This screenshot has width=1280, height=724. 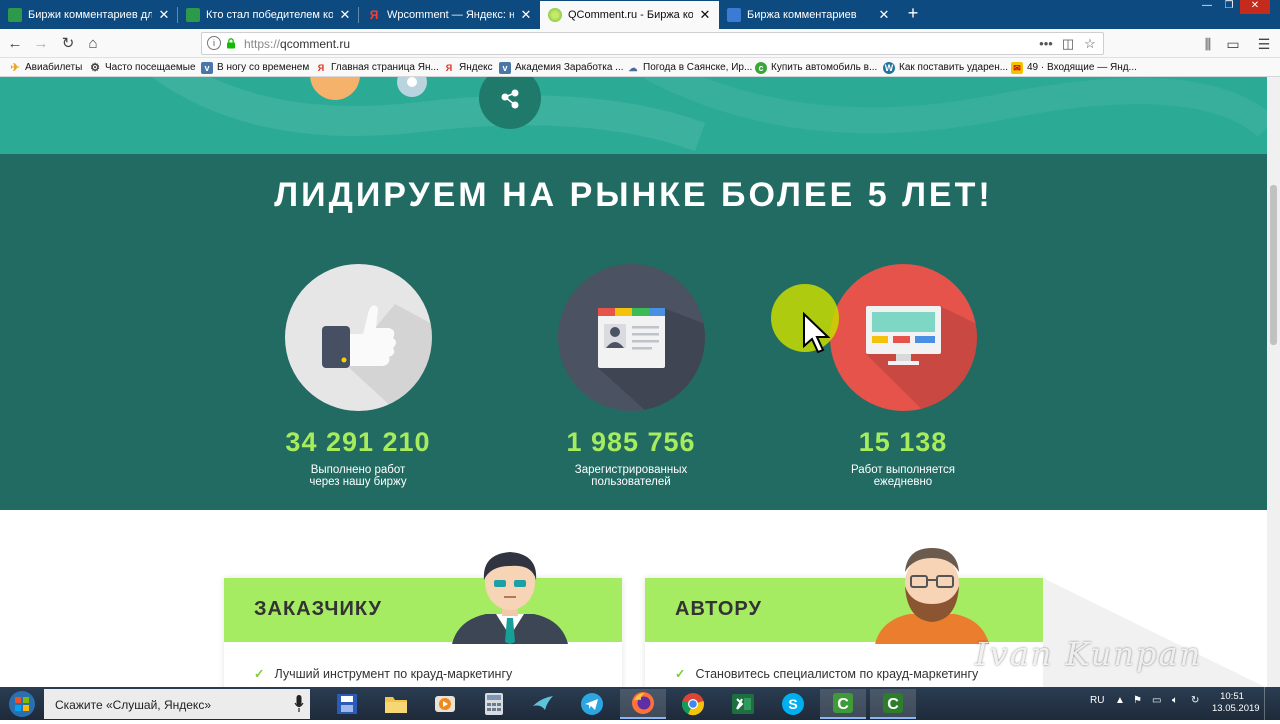 What do you see at coordinates (318, 609) in the screenshot?
I see `card-title: ЗАКАЗЧИКУ` at bounding box center [318, 609].